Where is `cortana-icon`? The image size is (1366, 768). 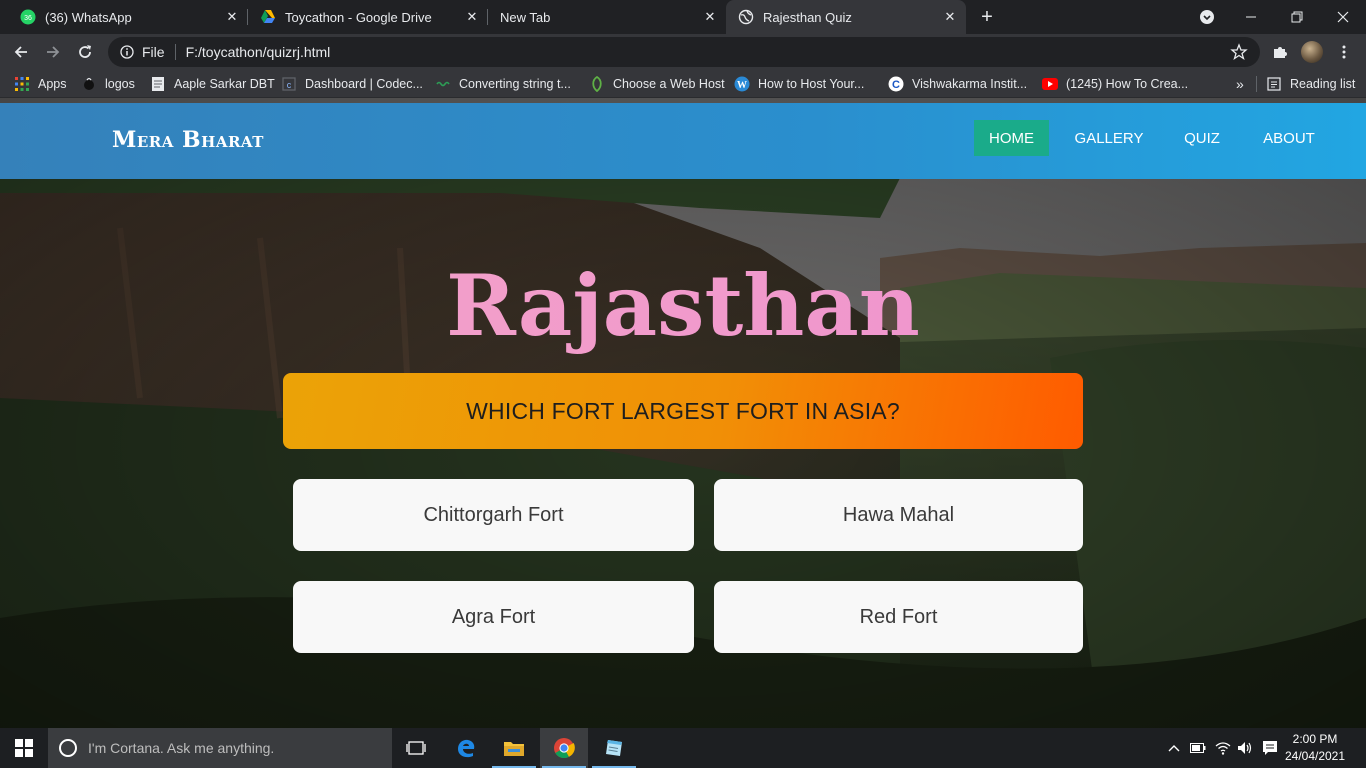 cortana-icon is located at coordinates (68, 748).